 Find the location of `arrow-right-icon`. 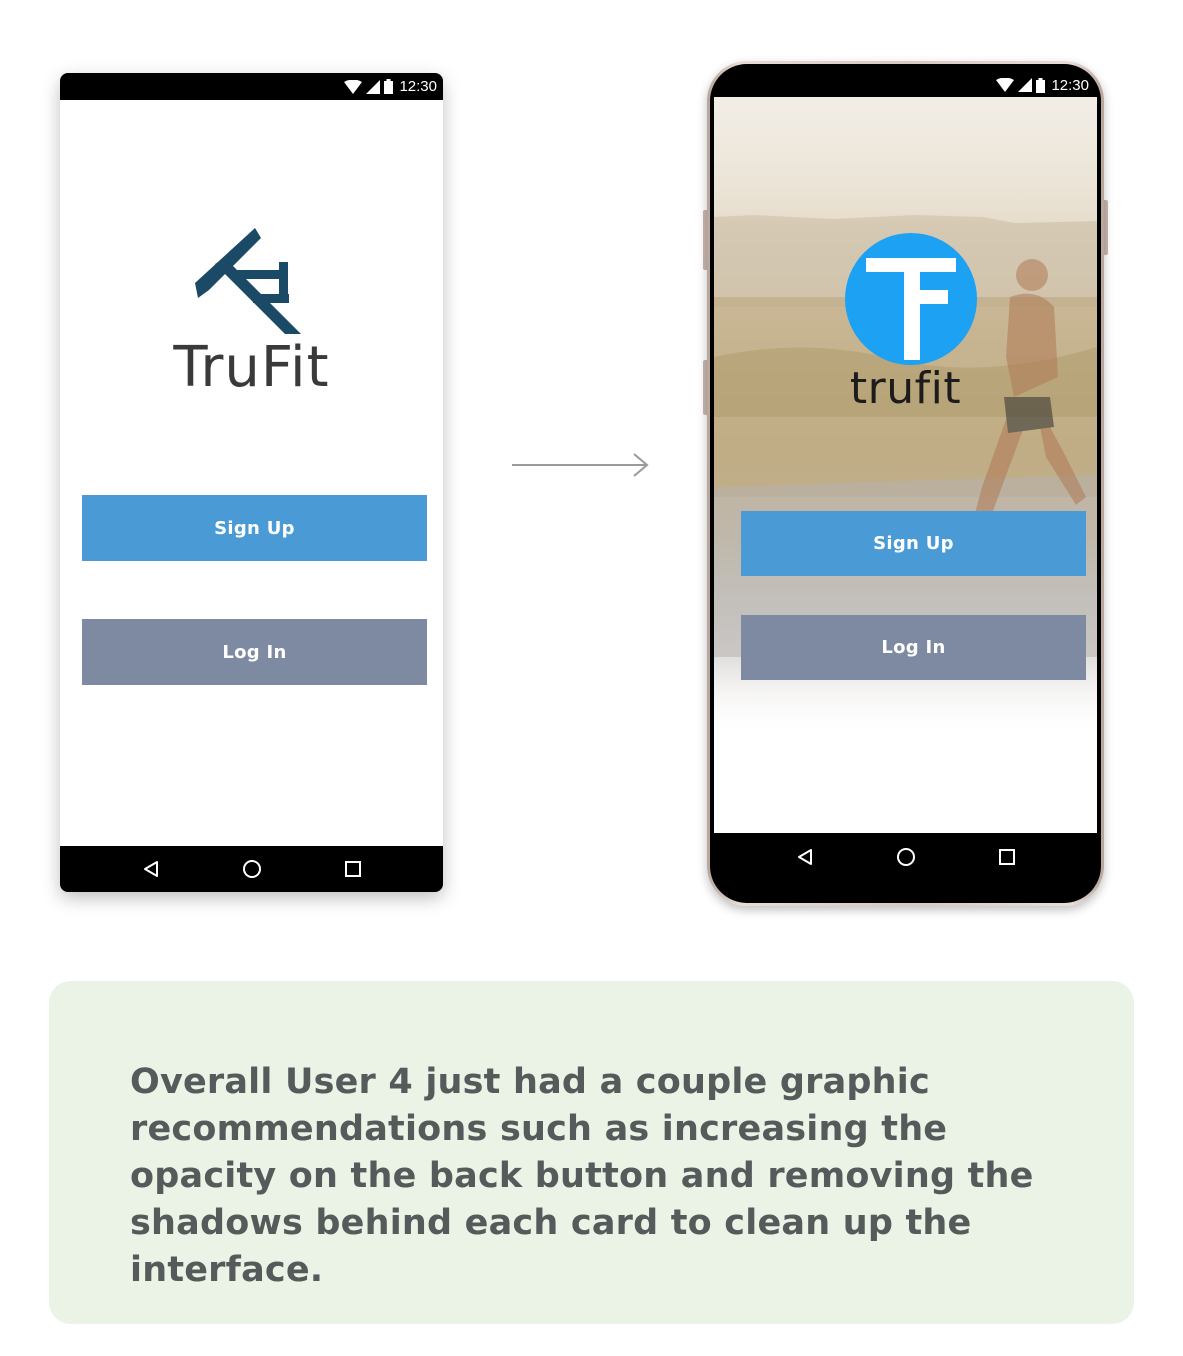

arrow-right-icon is located at coordinates (582, 467).